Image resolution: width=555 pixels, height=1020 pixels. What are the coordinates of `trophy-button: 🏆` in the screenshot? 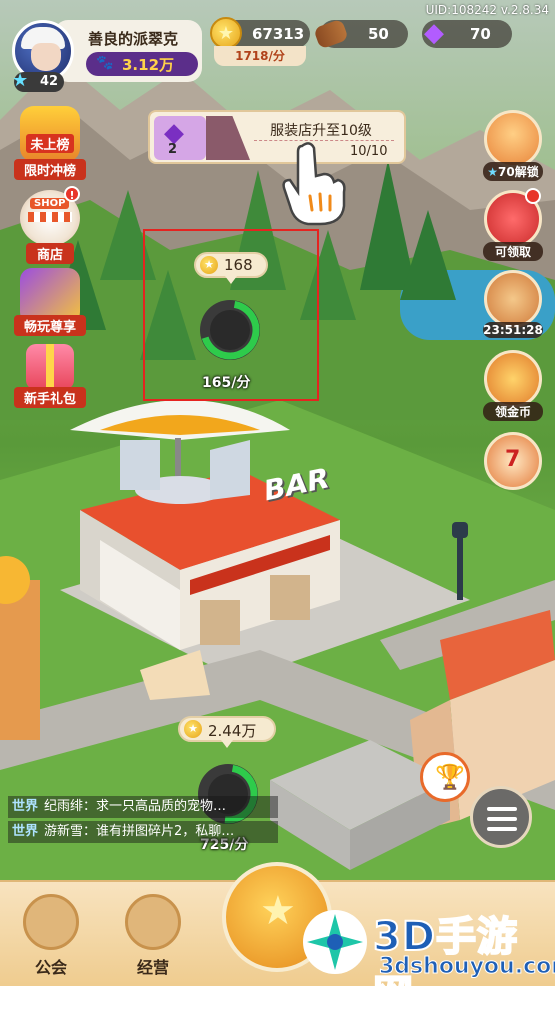 It's located at (445, 777).